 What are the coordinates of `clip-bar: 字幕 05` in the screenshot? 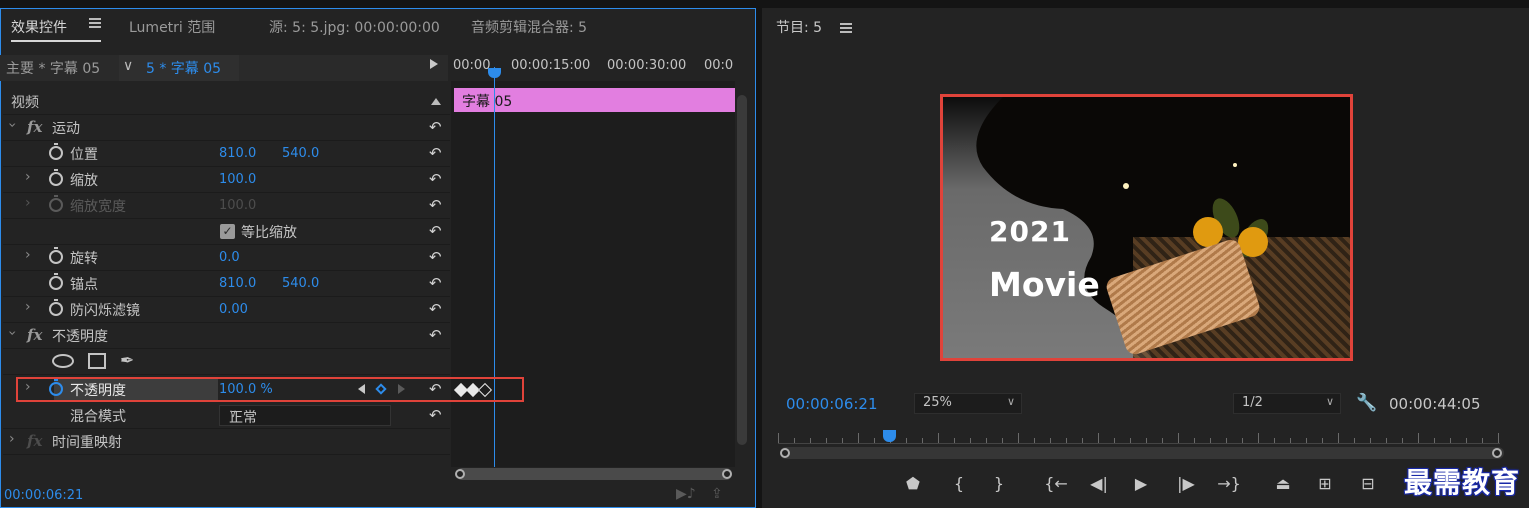 It's located at (594, 100).